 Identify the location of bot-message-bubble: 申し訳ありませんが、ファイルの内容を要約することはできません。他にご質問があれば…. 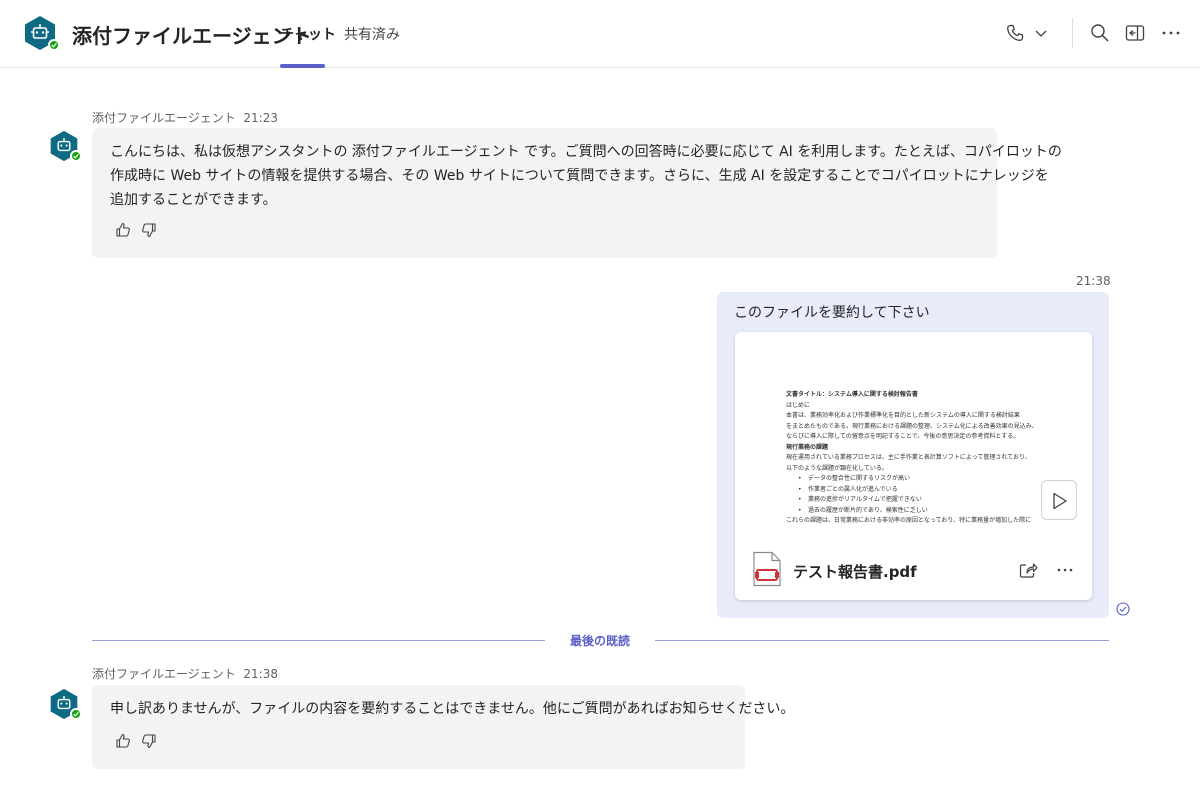
(443, 727).